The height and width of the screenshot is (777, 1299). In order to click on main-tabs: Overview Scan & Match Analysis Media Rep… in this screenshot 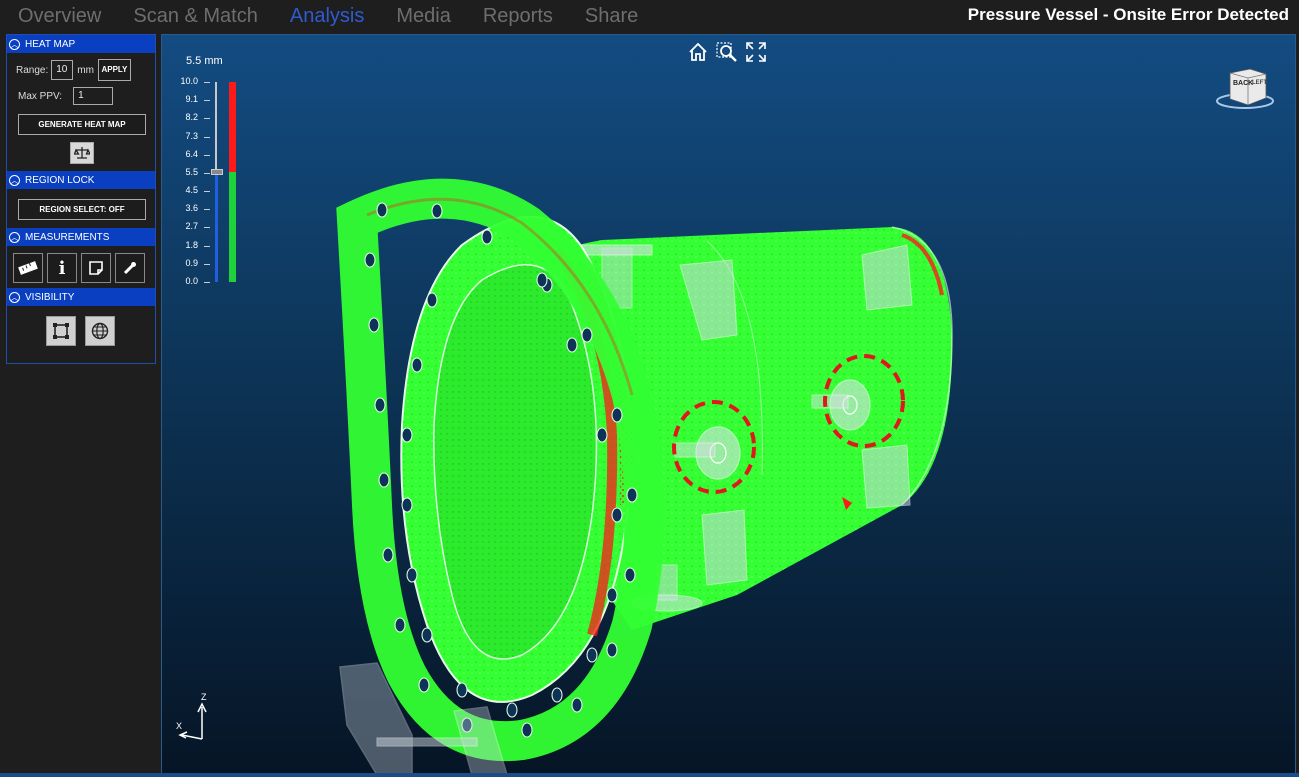, I will do `click(344, 16)`.